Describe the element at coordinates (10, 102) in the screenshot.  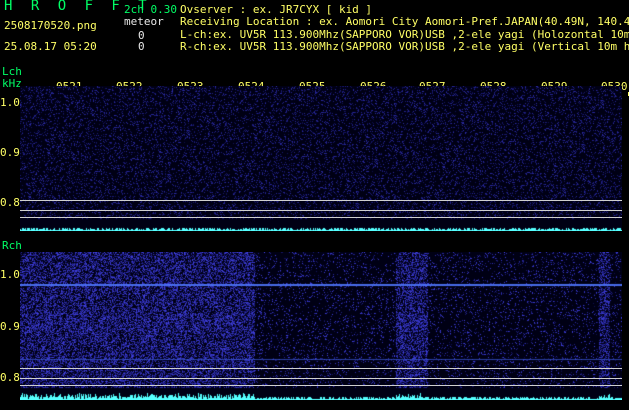
I see `lch-freq-tick: 1.0` at that location.